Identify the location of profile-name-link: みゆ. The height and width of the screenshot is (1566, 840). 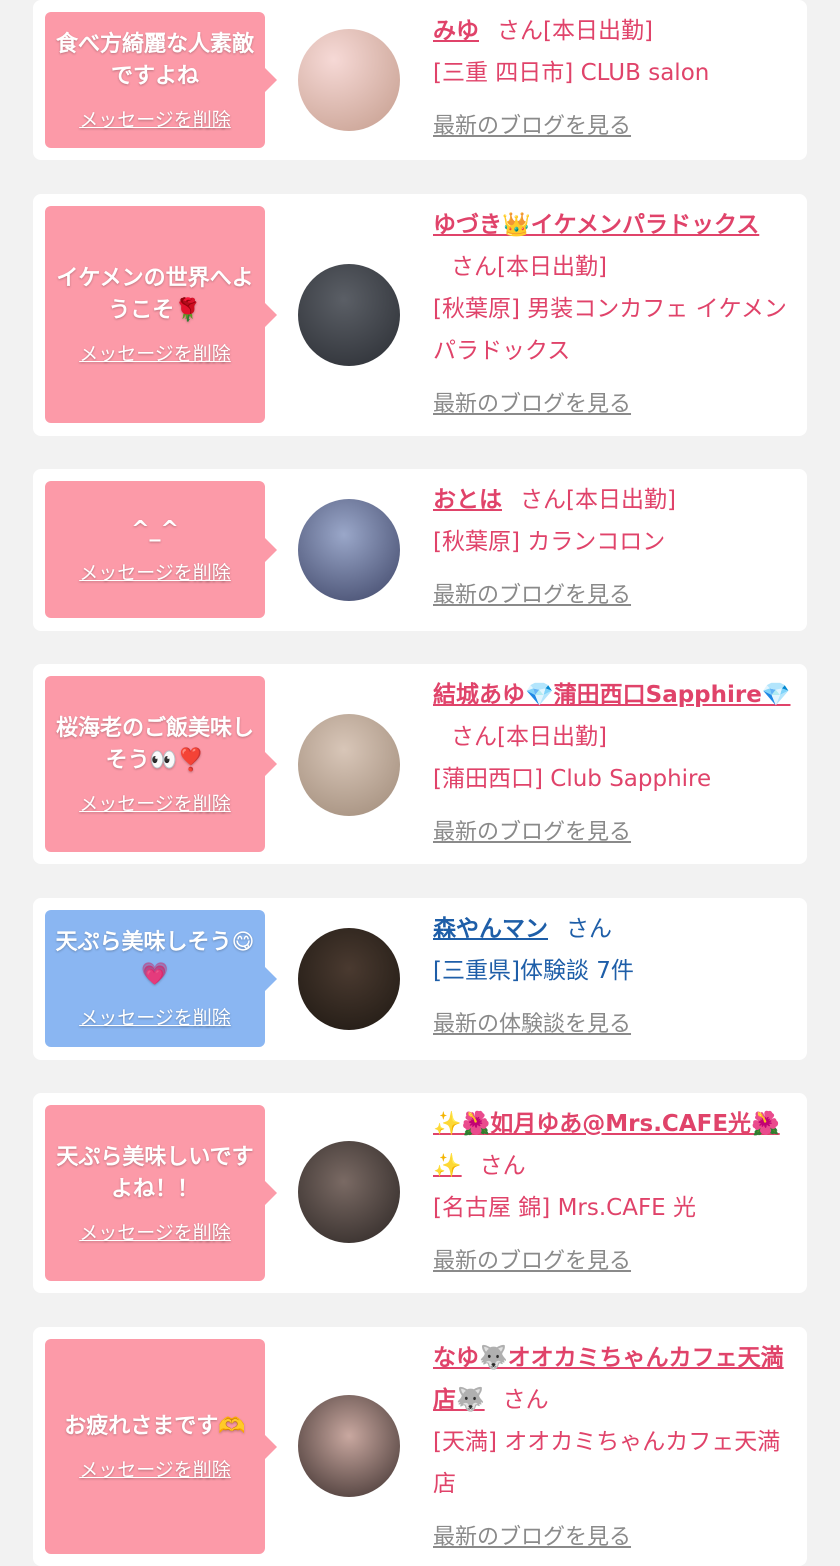
(456, 31).